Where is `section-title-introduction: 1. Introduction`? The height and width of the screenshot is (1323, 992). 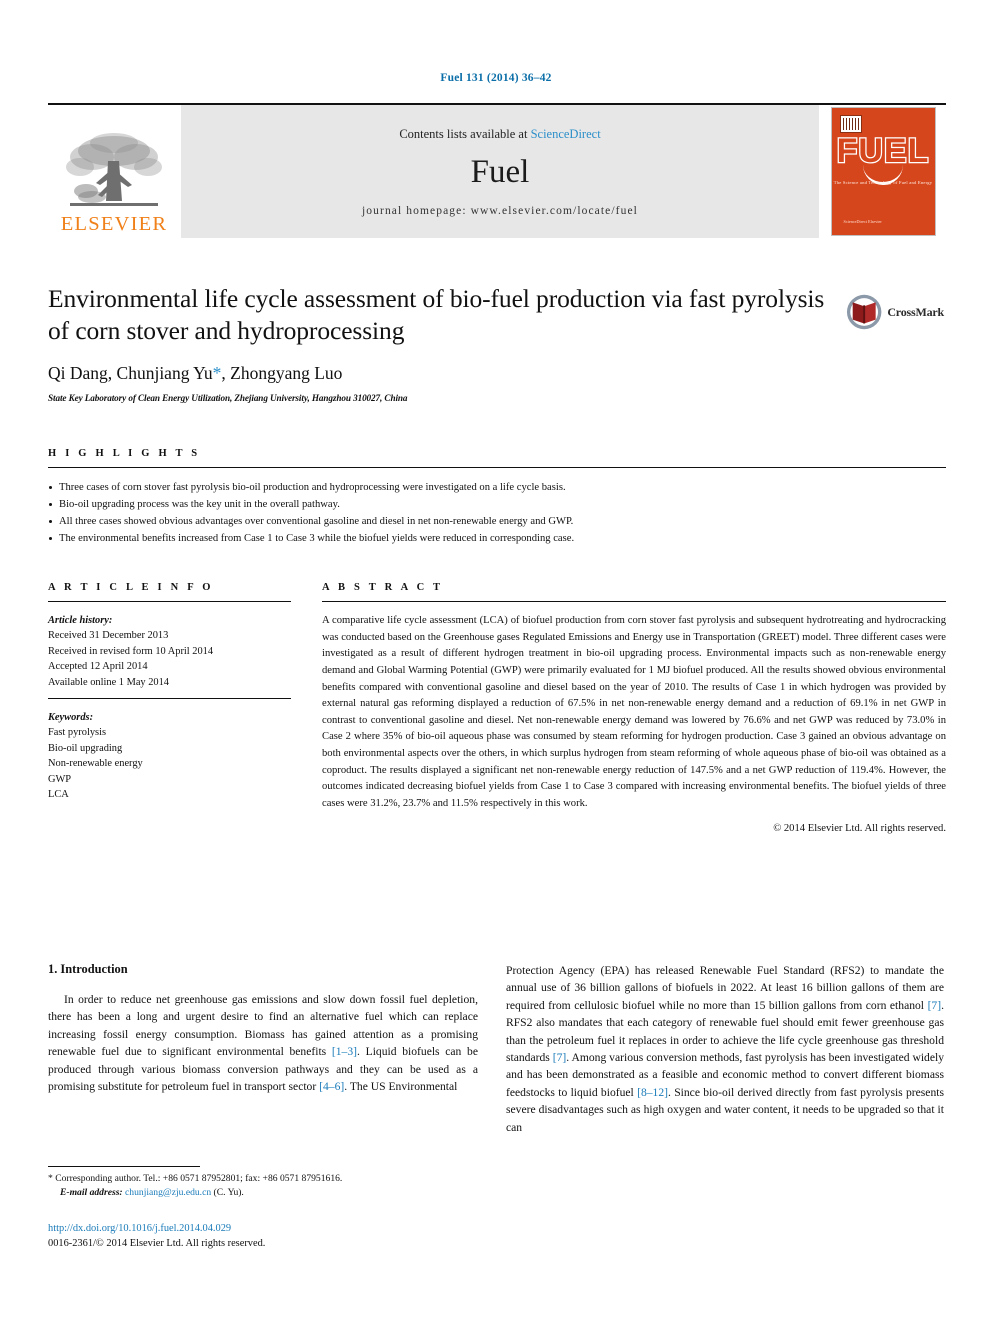 section-title-introduction: 1. Introduction is located at coordinates (88, 969).